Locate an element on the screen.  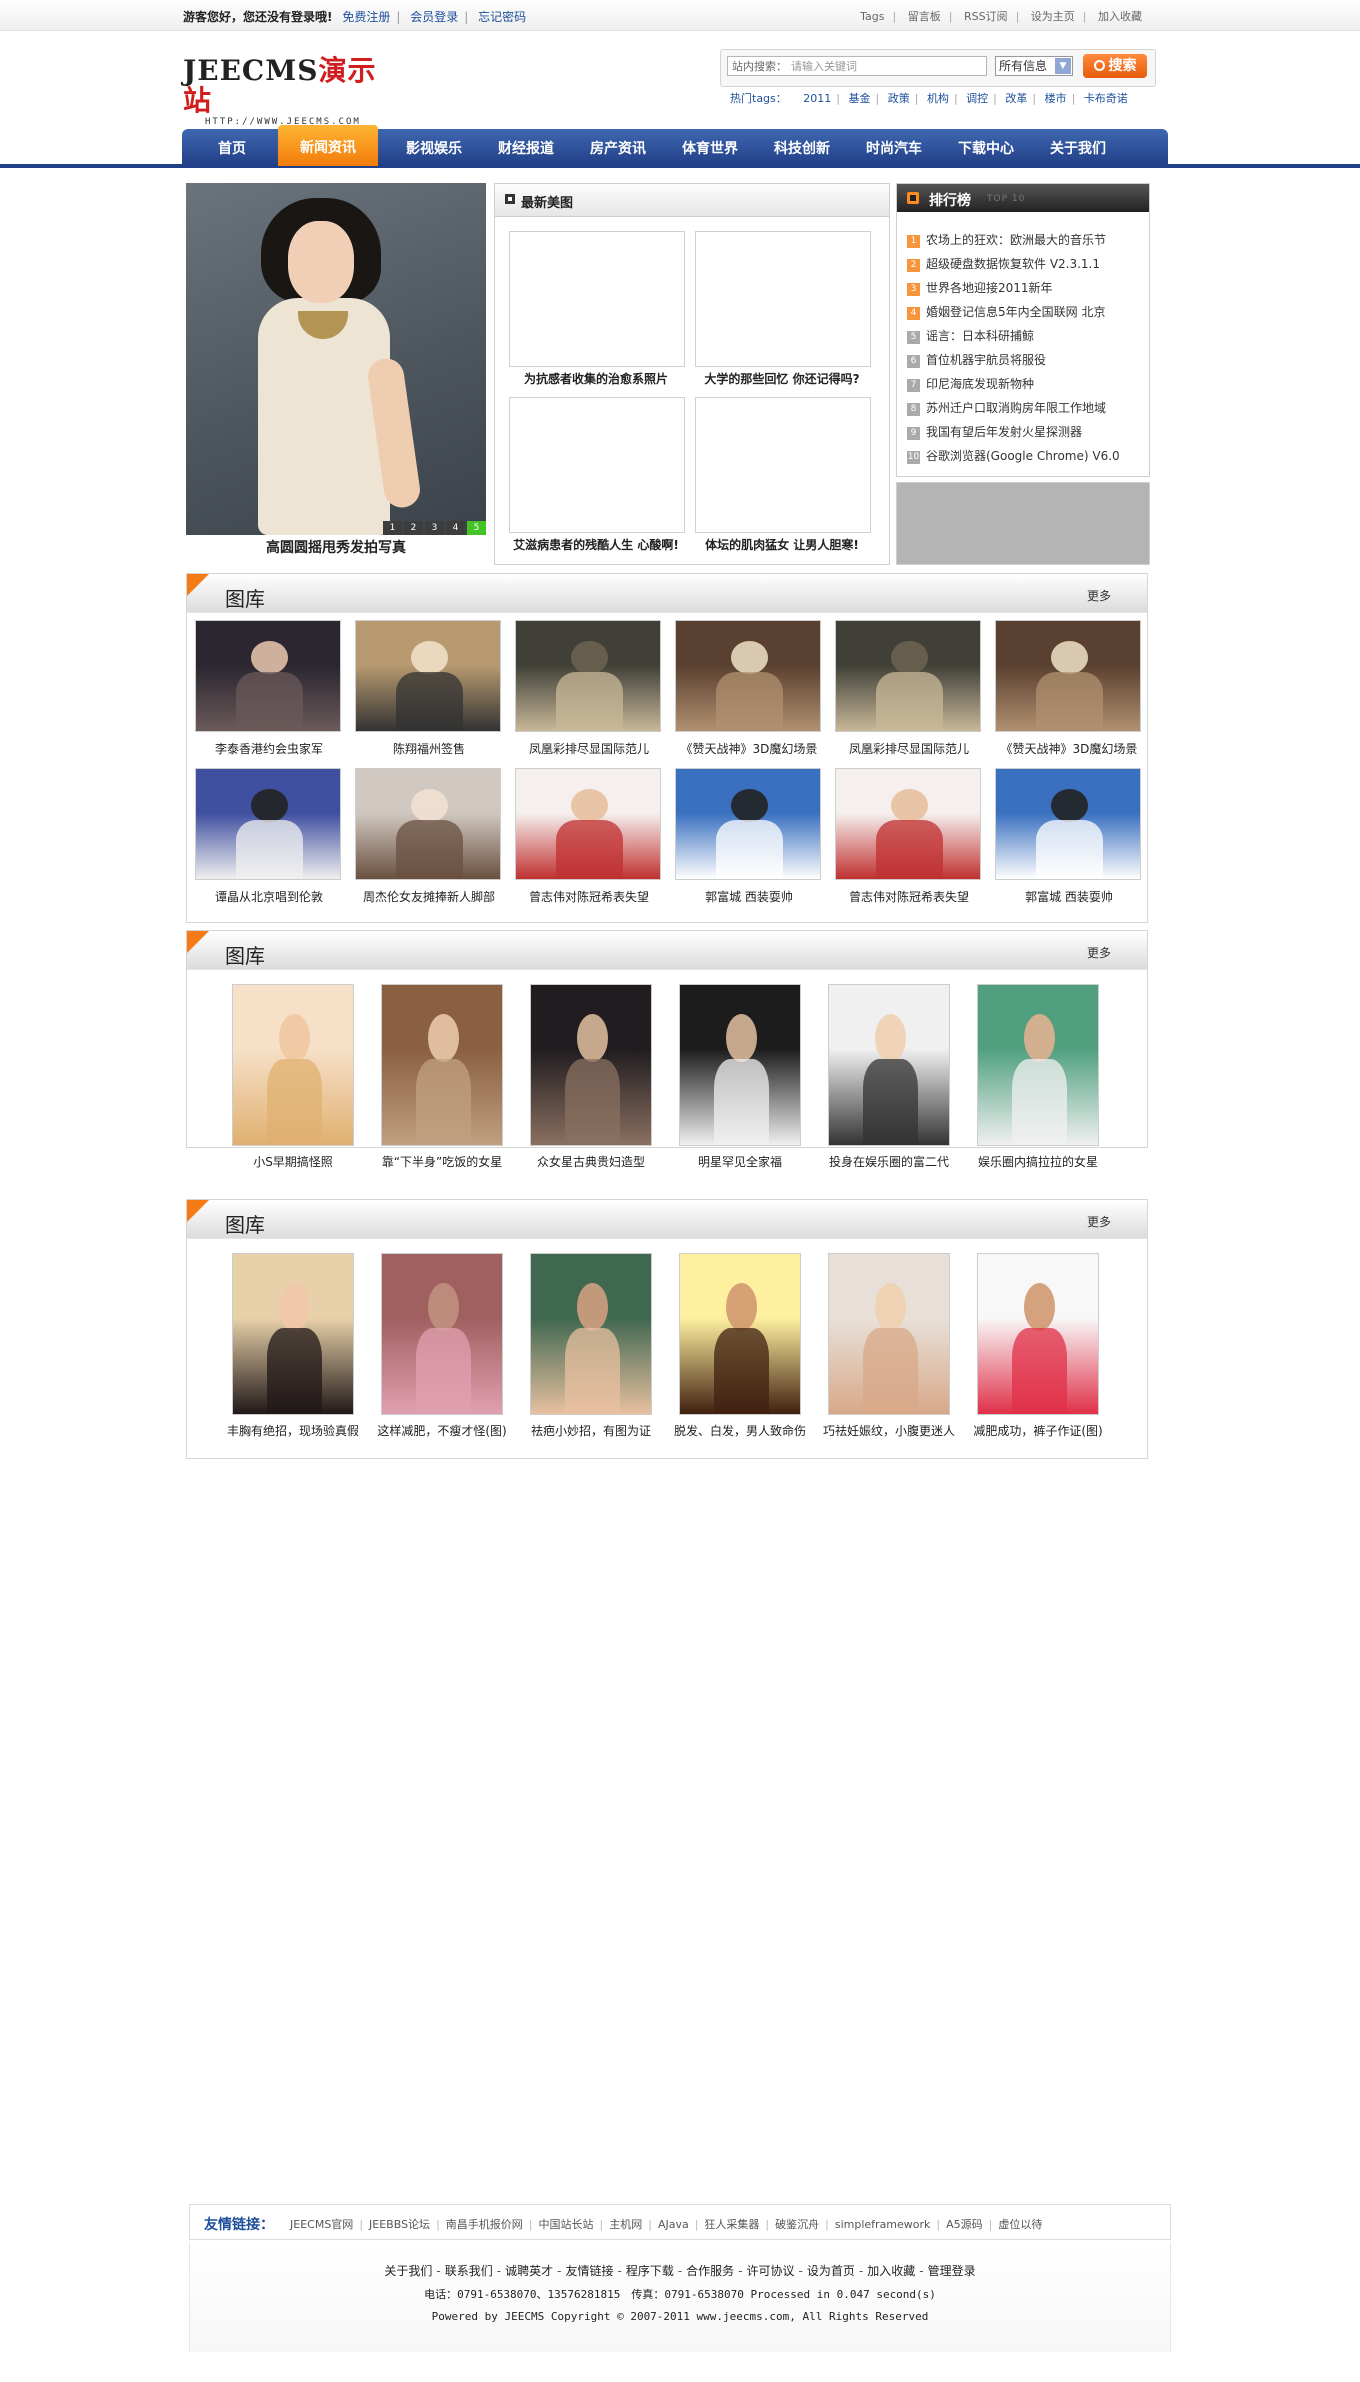
hot-tag: 机构 is located at coordinates (938, 98).